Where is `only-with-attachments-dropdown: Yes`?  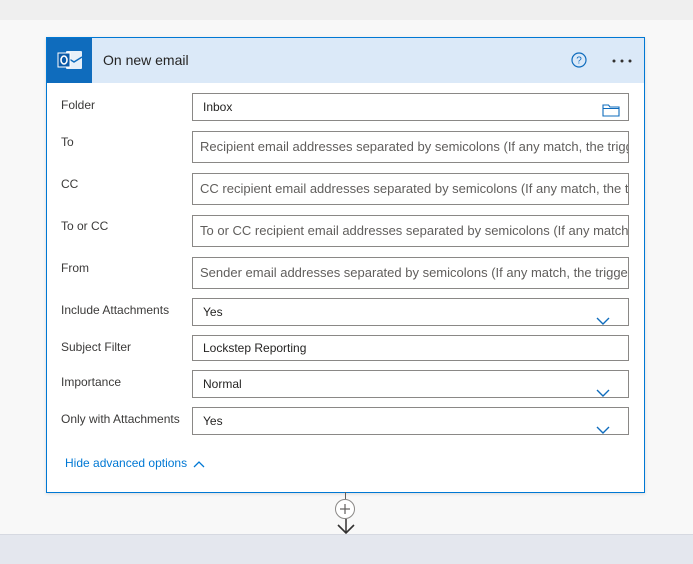 only-with-attachments-dropdown: Yes is located at coordinates (410, 421).